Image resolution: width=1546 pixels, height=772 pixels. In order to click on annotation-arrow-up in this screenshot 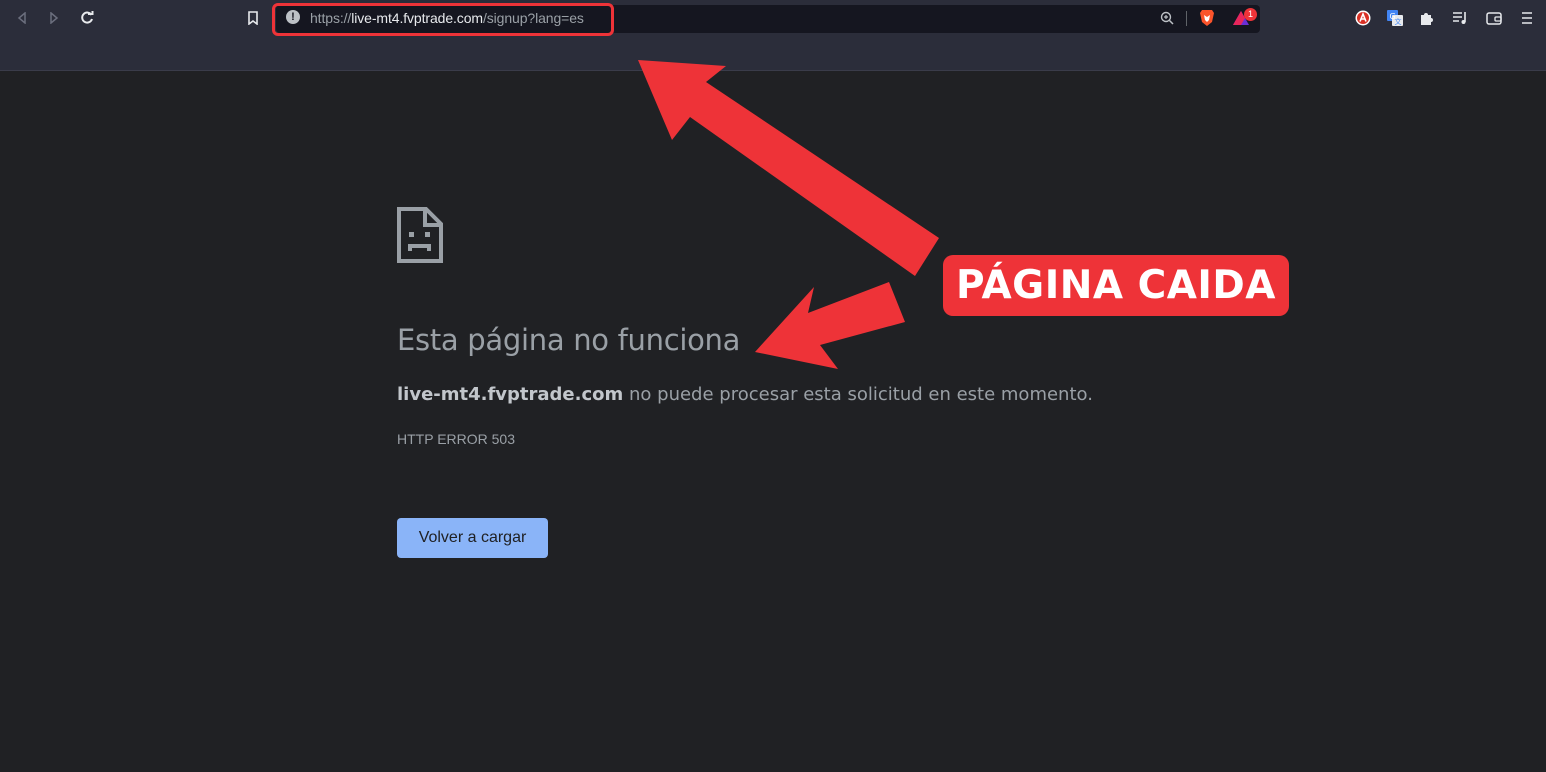, I will do `click(788, 168)`.